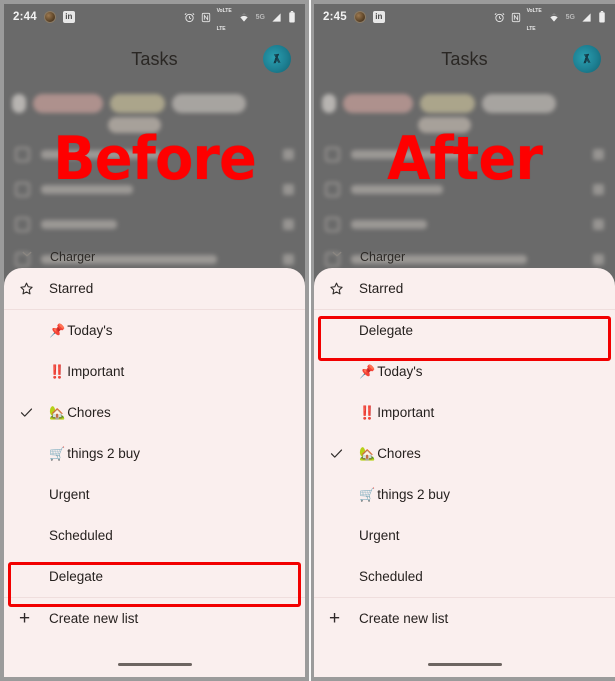  Describe the element at coordinates (464, 18) in the screenshot. I see `status-bar: 2:45 in VoLTE LTE 5G` at that location.